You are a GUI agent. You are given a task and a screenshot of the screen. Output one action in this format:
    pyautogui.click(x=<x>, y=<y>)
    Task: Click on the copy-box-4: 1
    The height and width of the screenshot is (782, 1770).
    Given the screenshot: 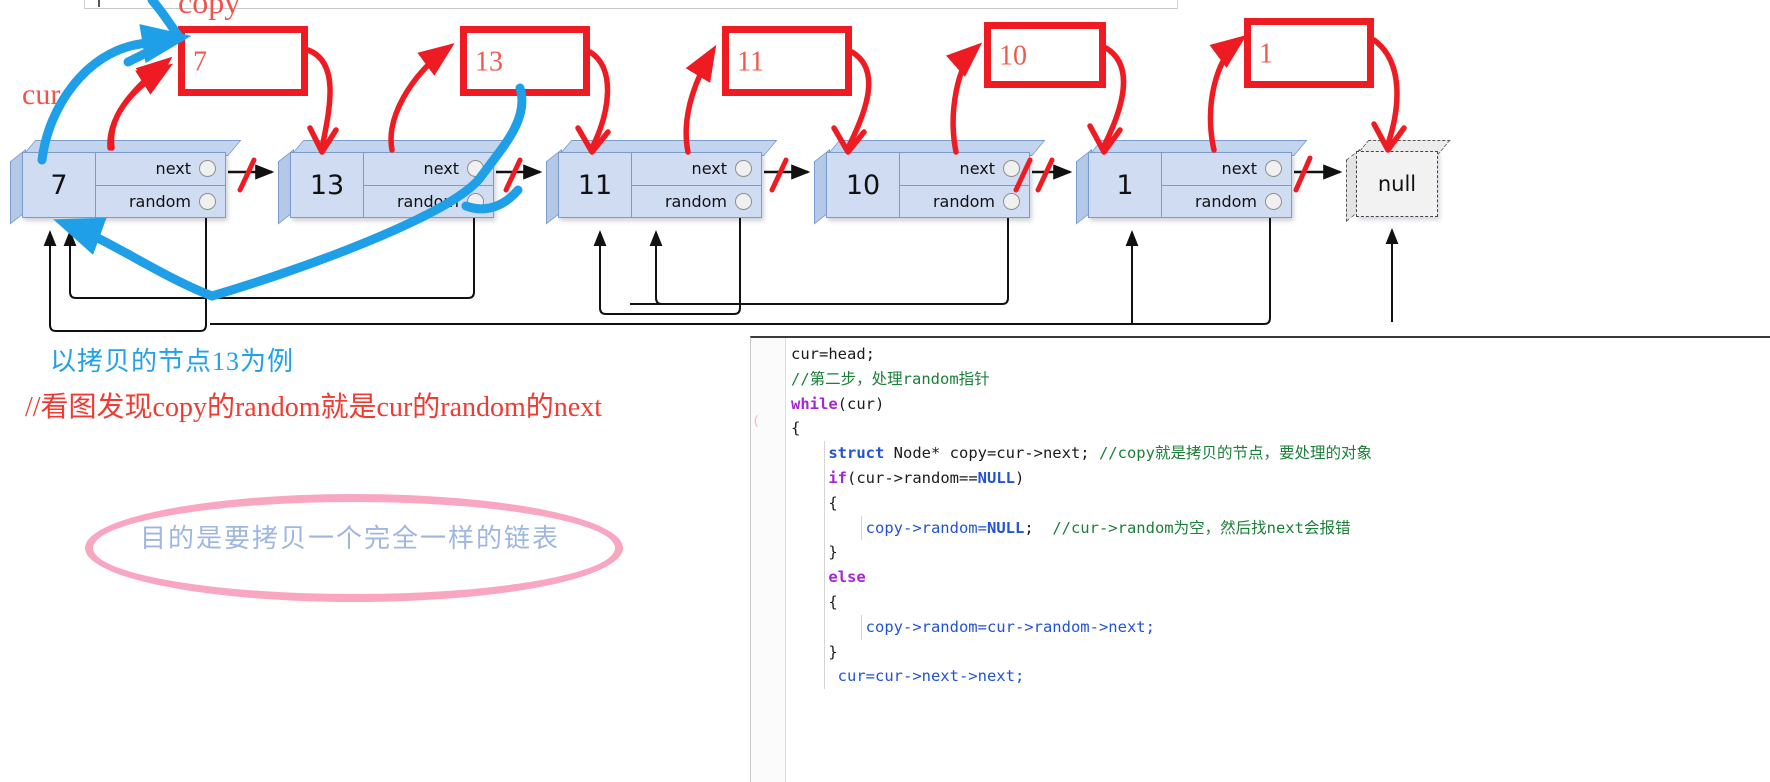 What is the action you would take?
    pyautogui.click(x=1309, y=53)
    